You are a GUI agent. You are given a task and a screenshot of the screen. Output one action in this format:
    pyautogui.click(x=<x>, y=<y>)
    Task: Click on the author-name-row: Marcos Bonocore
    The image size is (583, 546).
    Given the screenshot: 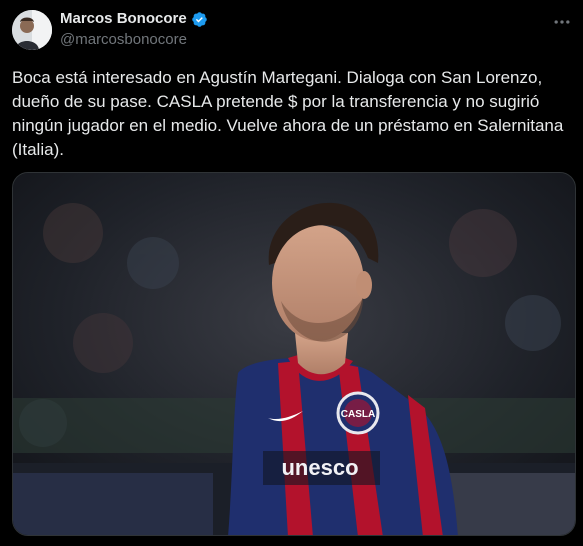 What is the action you would take?
    pyautogui.click(x=134, y=19)
    